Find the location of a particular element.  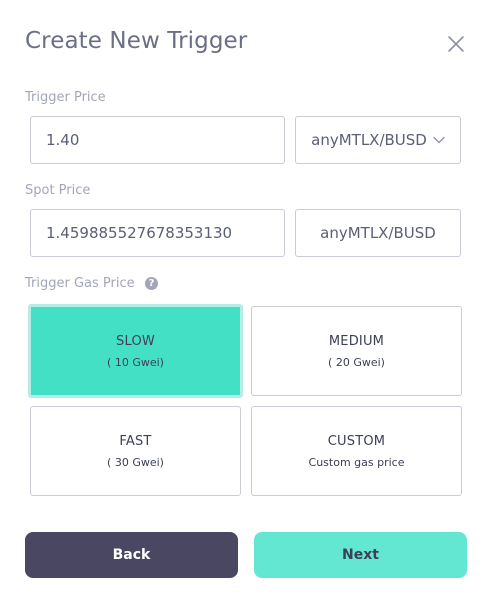

help-circle-icon: ? is located at coordinates (151, 283).